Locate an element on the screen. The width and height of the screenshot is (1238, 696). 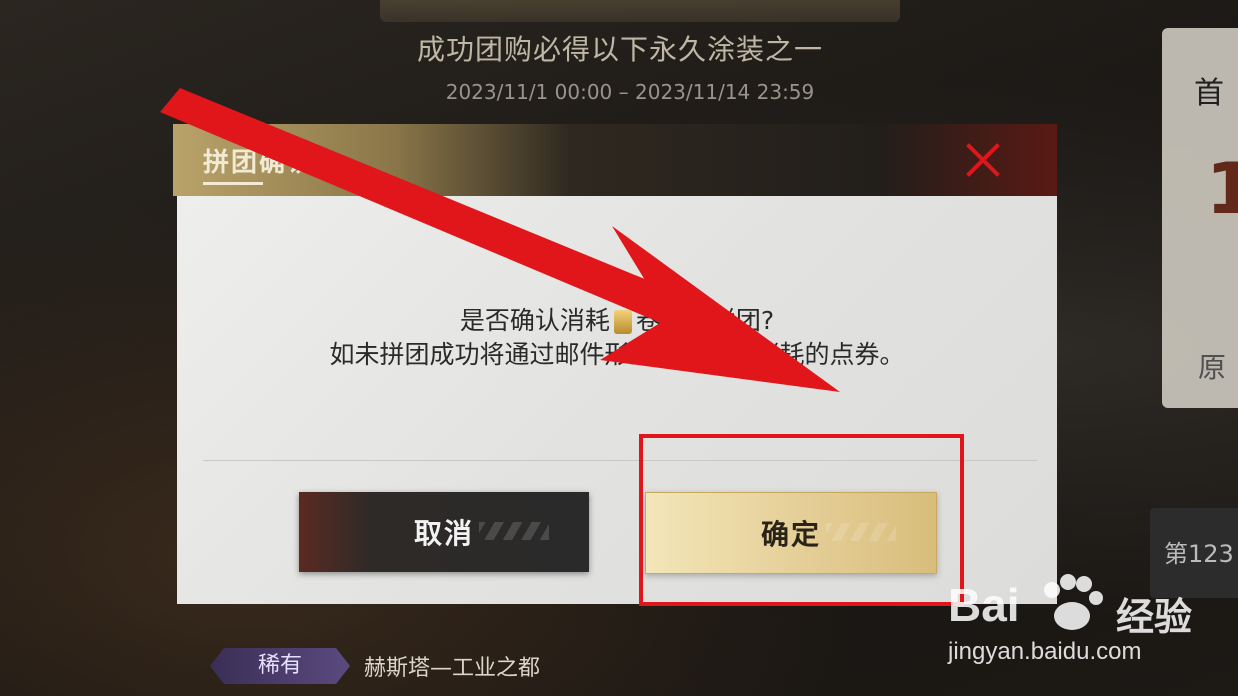
watermark-brand: Bai is located at coordinates (984, 605).